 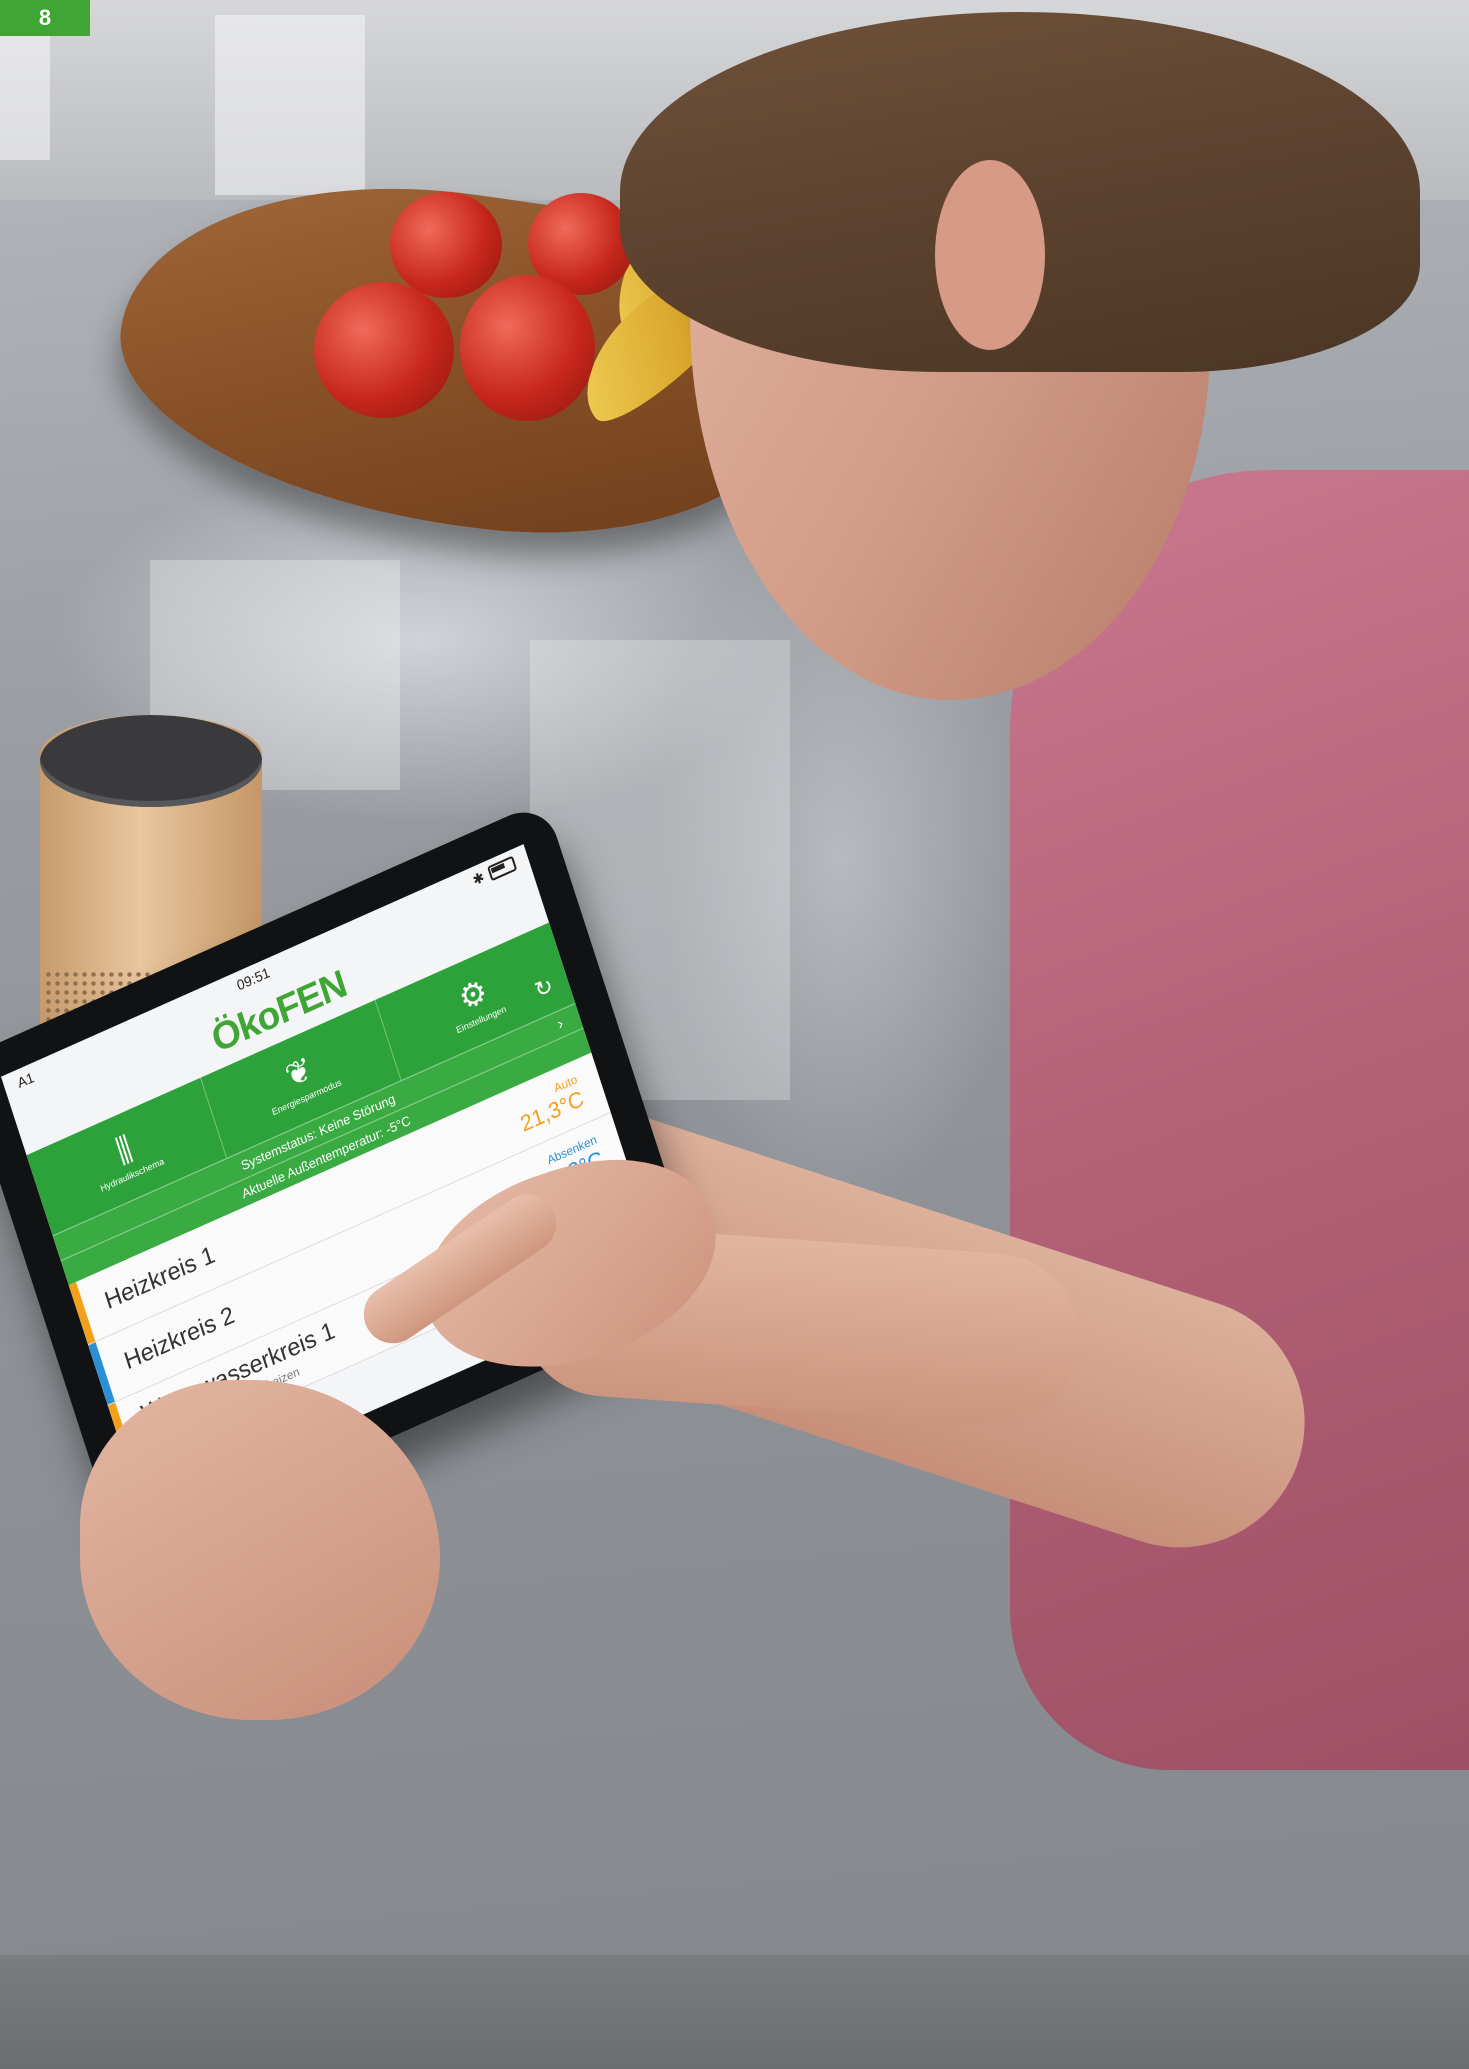 I want to click on page-number: 8, so click(x=45, y=17).